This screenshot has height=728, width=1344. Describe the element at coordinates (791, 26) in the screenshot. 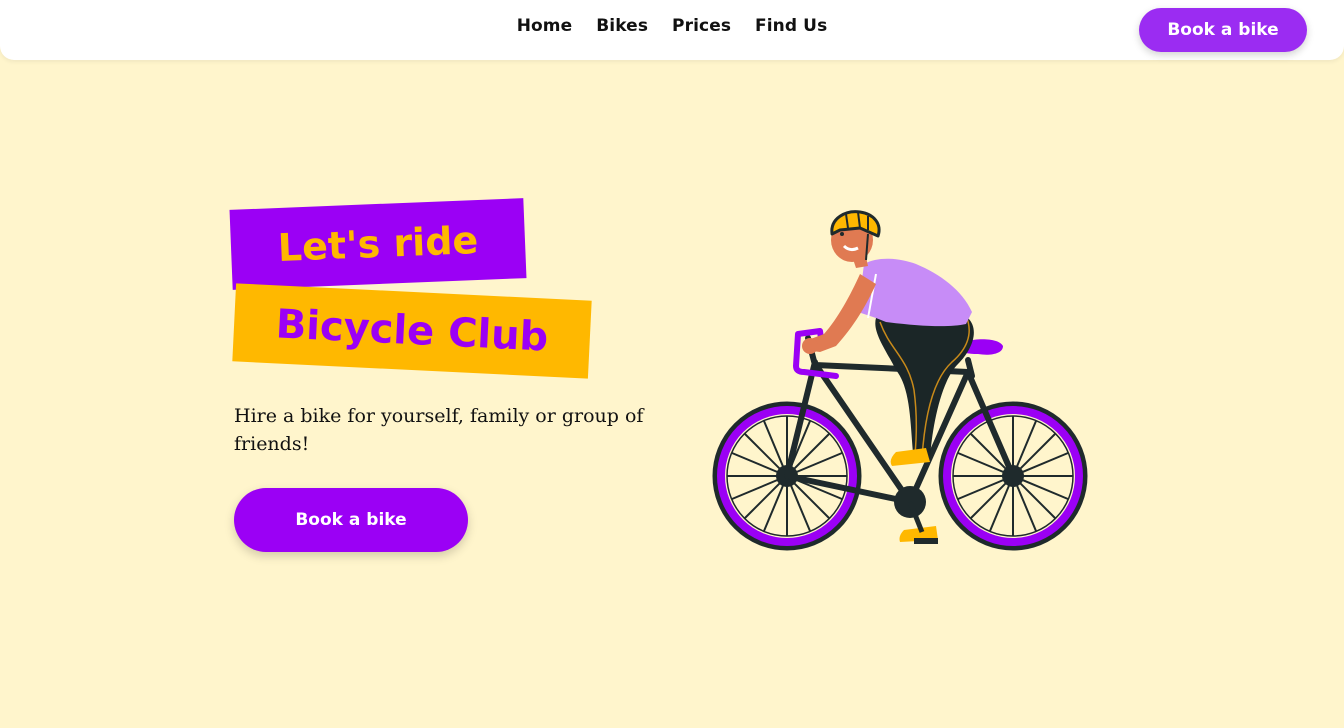

I see `nav-find-us: Find Us` at that location.